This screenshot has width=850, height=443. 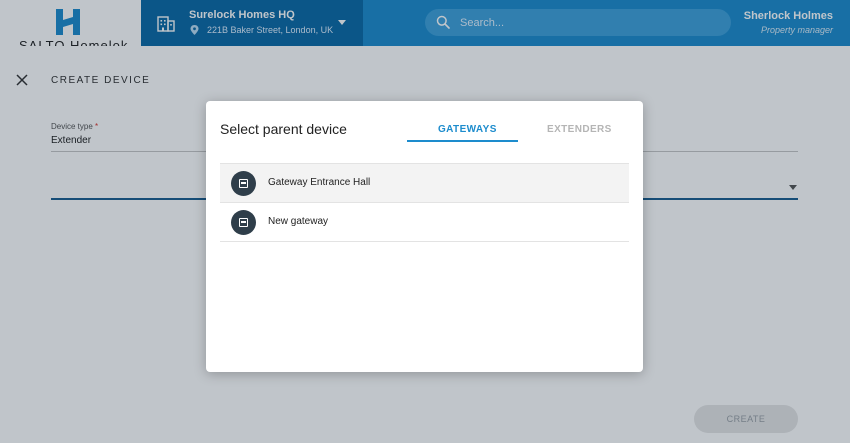 What do you see at coordinates (319, 182) in the screenshot?
I see `device-name: Gateway Entrance Hall` at bounding box center [319, 182].